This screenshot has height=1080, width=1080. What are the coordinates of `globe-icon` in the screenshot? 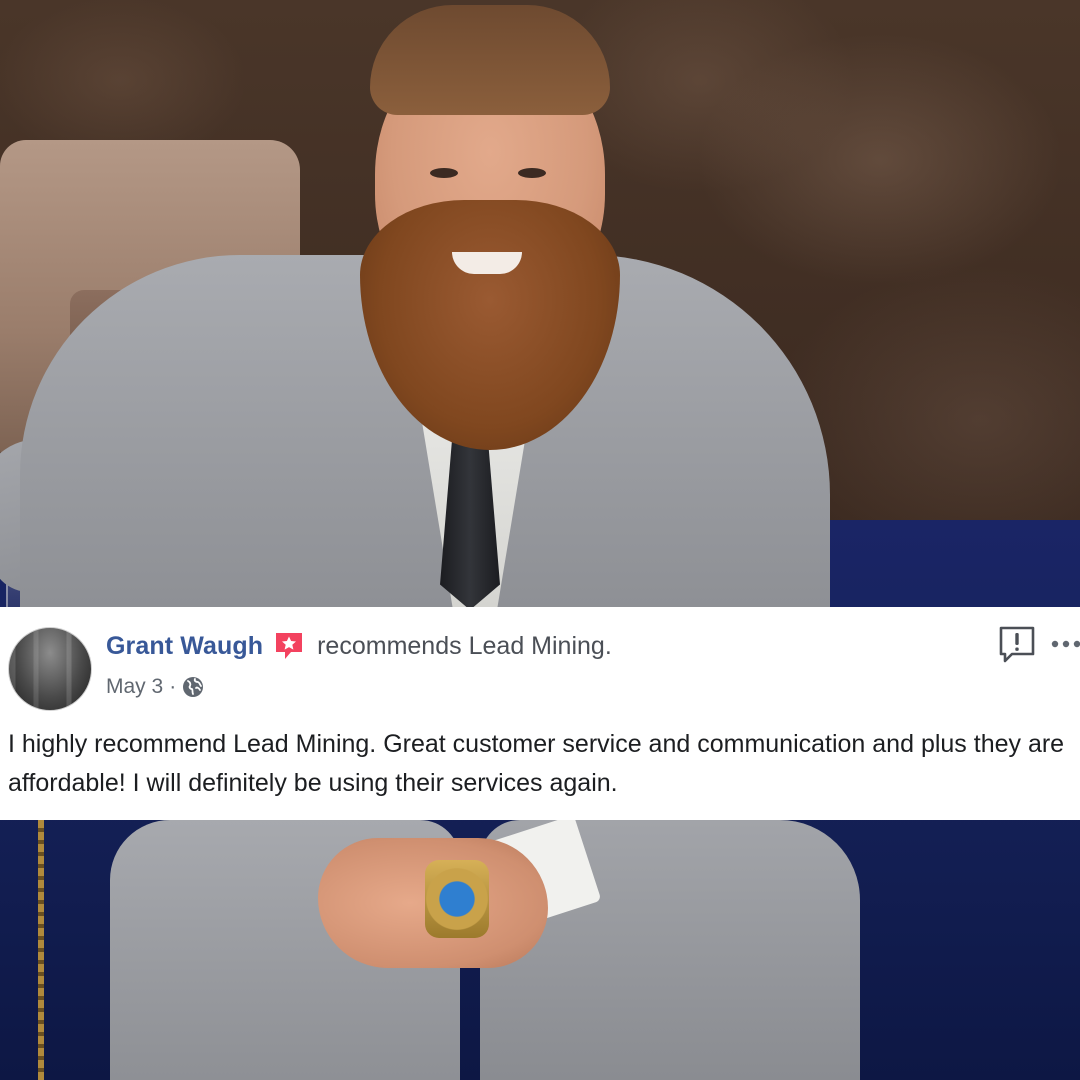 It's located at (193, 687).